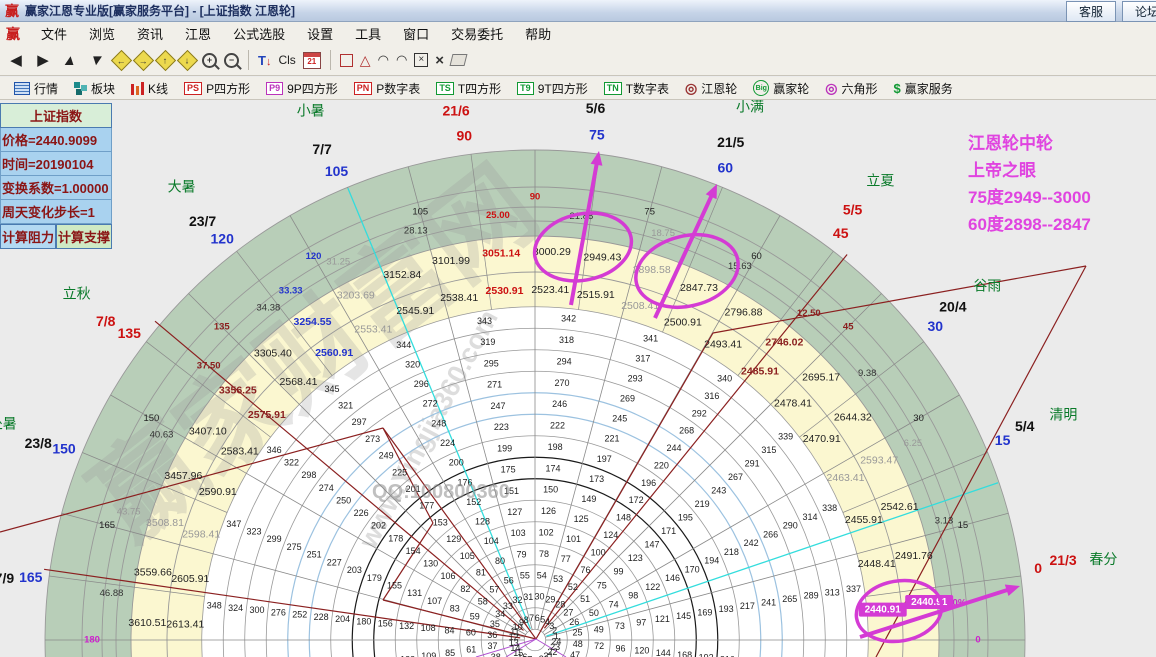 The image size is (1156, 657). What do you see at coordinates (785, 436) in the screenshot?
I see `spiral-number: 339` at bounding box center [785, 436].